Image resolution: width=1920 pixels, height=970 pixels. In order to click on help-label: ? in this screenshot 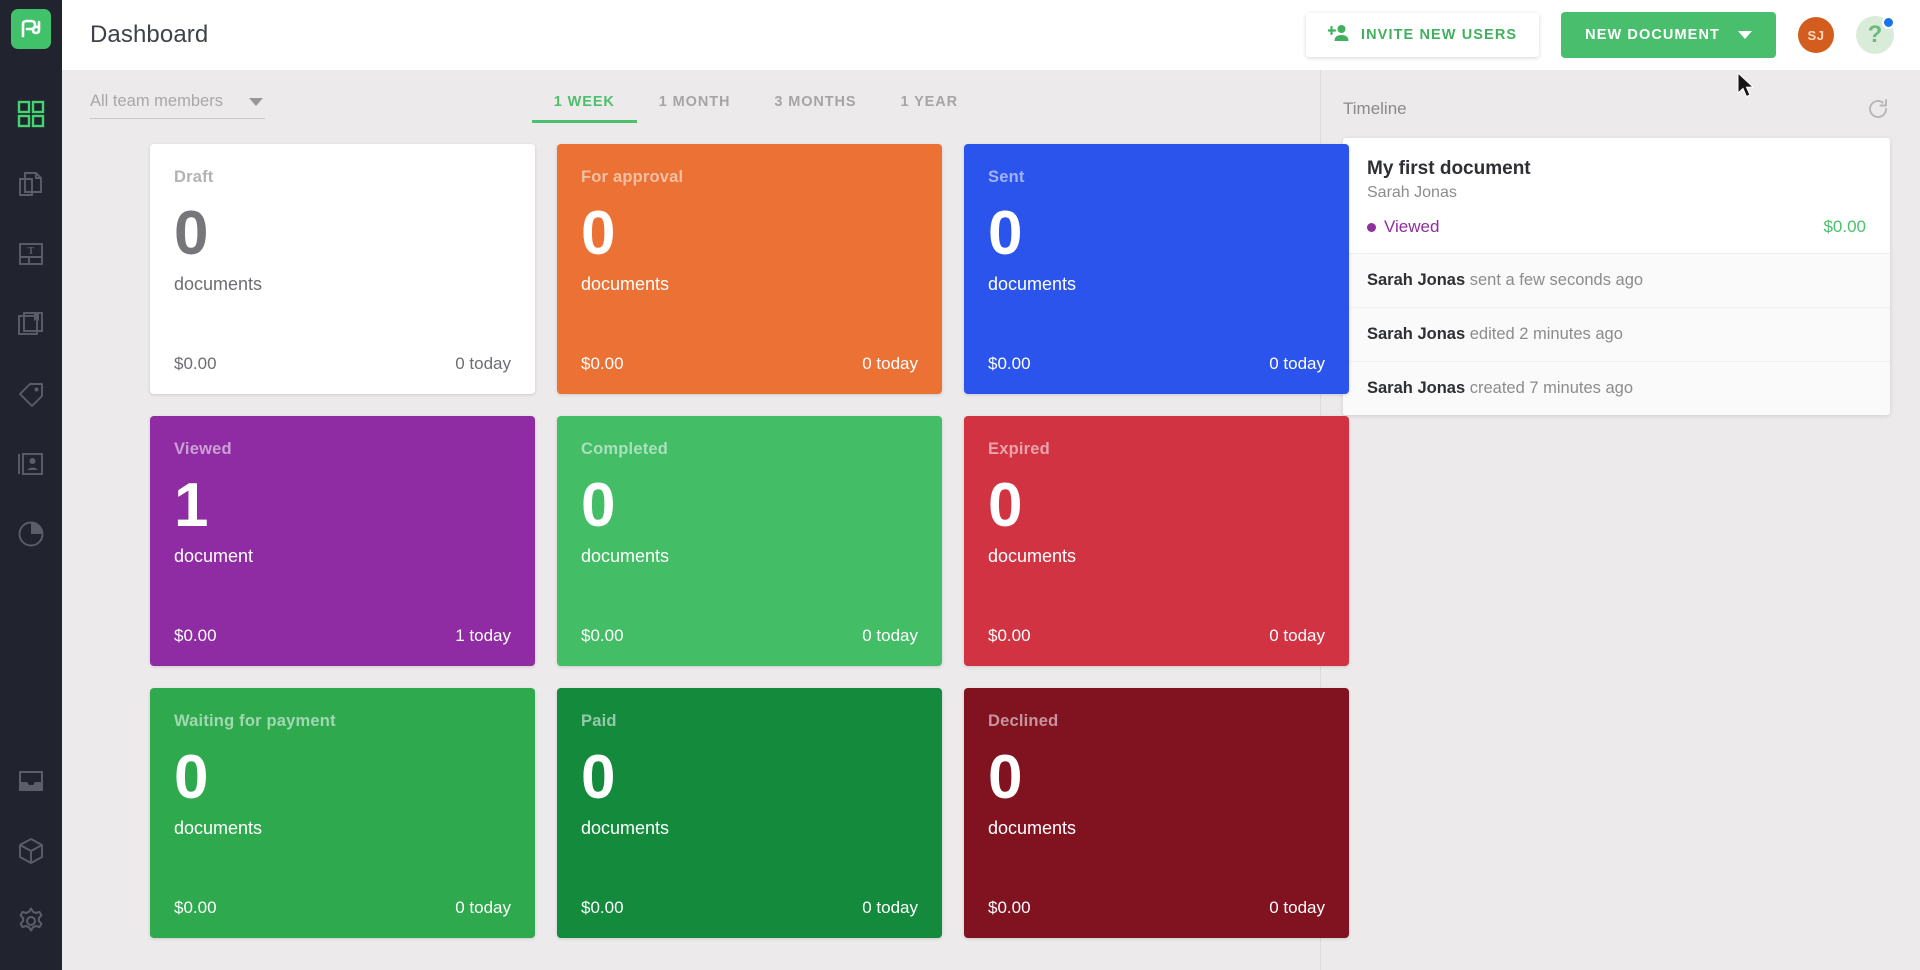, I will do `click(1875, 34)`.